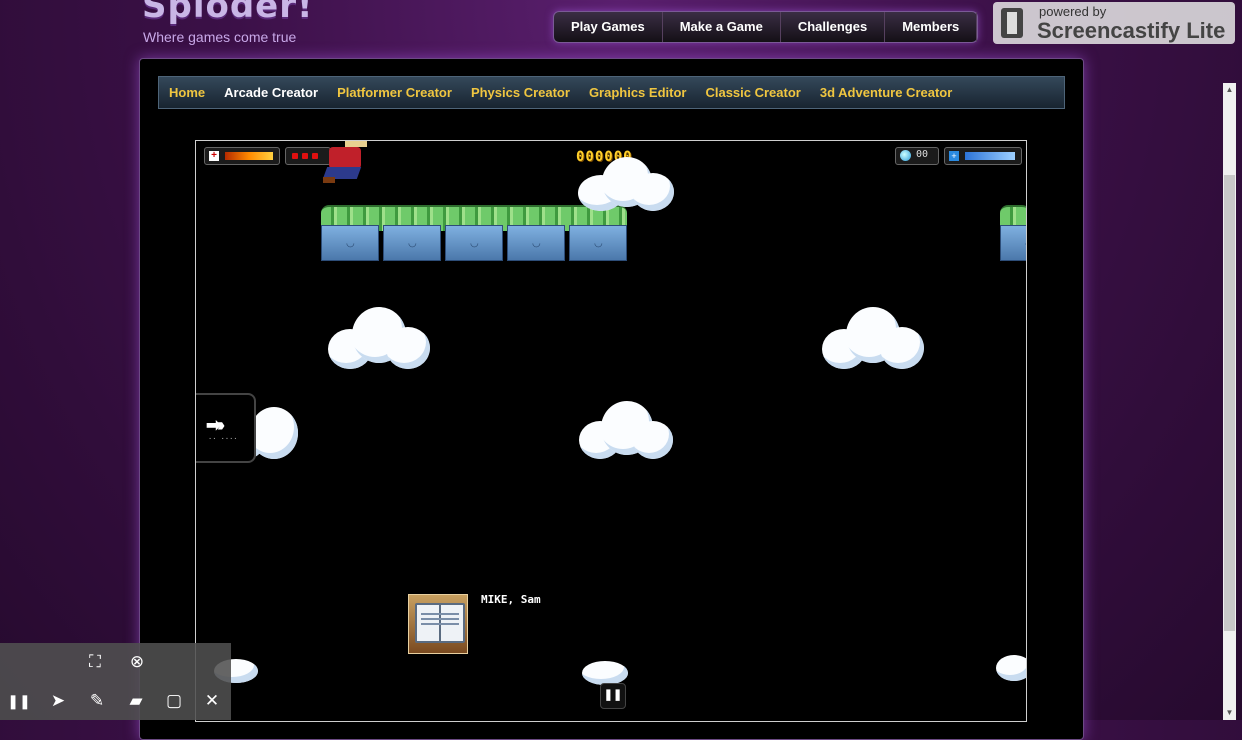  Describe the element at coordinates (1229, 90) in the screenshot. I see `scroll-up-arrow-icon: ▲` at that location.